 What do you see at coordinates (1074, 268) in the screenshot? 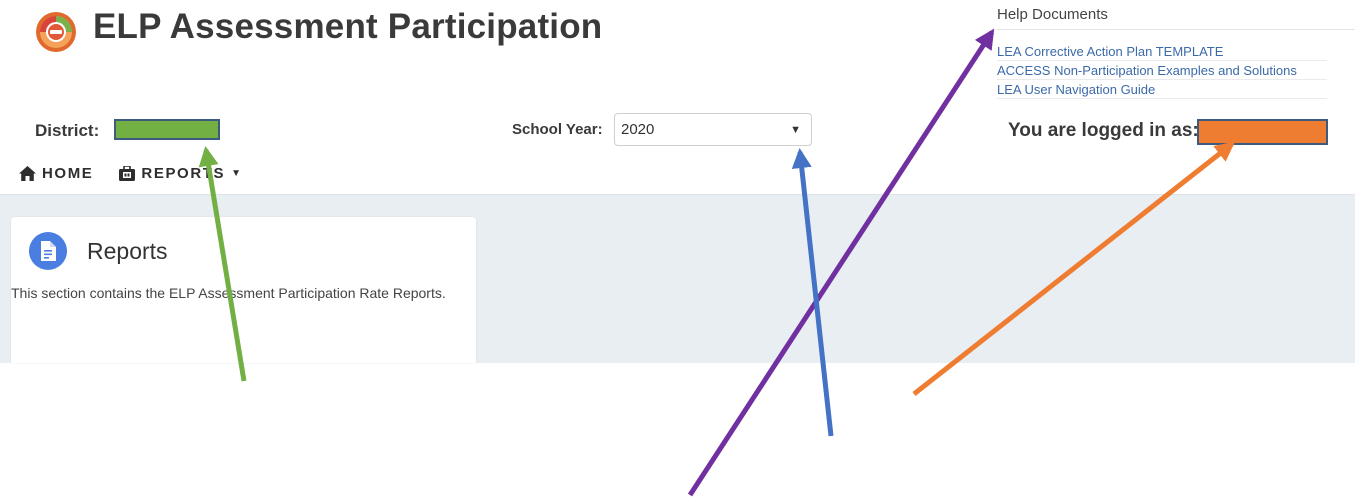
I see `orange-arrow` at bounding box center [1074, 268].